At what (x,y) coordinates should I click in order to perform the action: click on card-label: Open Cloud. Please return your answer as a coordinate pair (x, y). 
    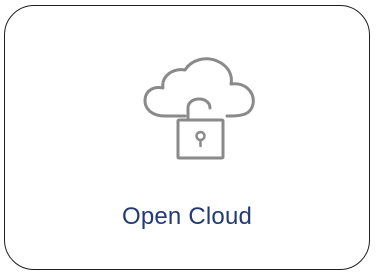
    Looking at the image, I should click on (187, 216).